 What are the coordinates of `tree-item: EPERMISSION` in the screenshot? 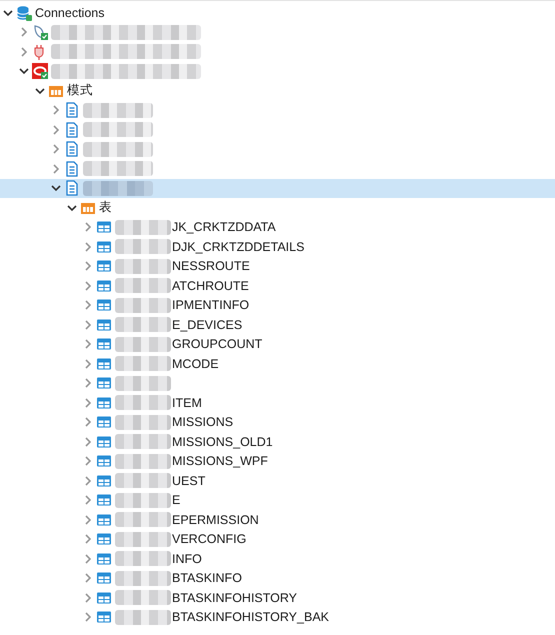 It's located at (277, 520).